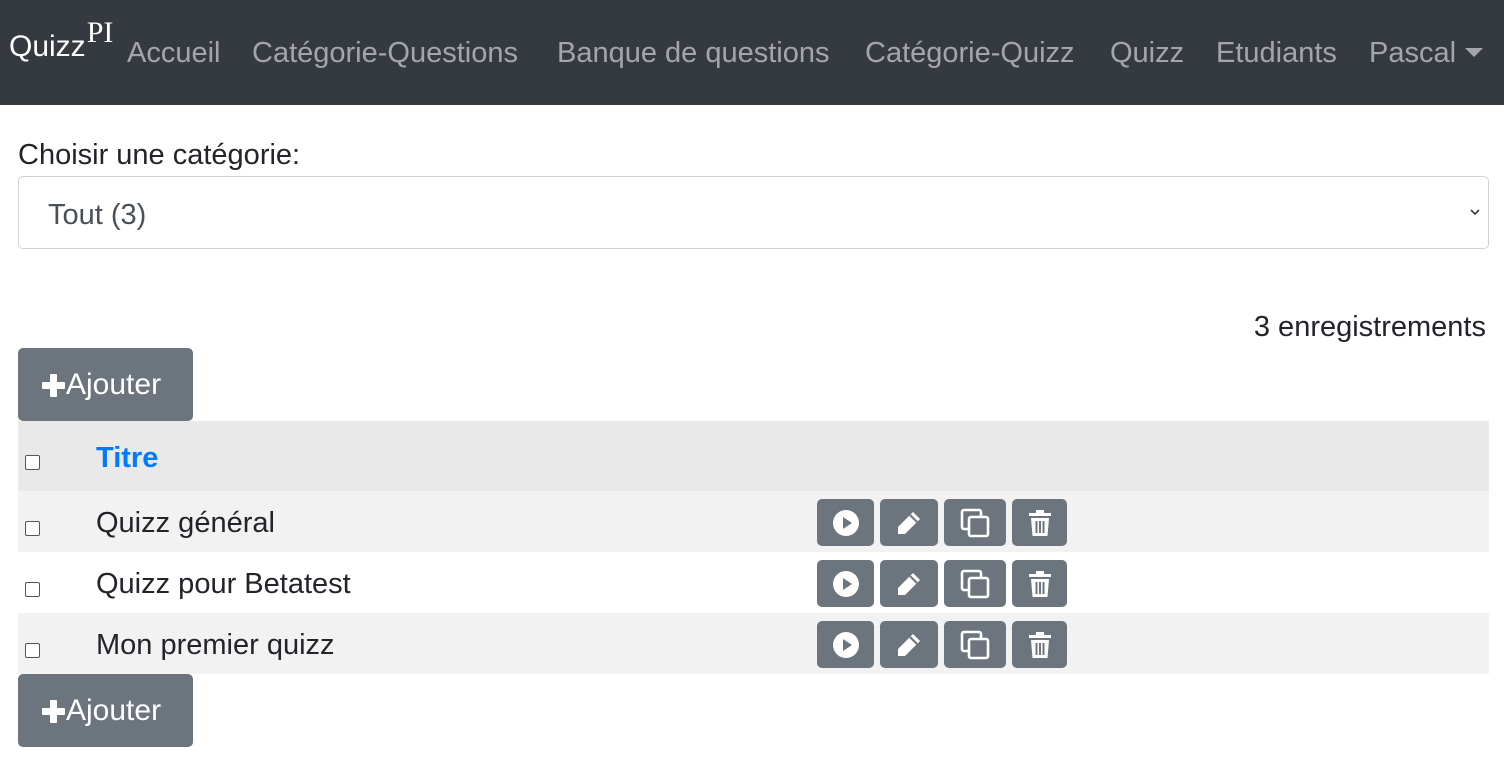 This screenshot has width=1504, height=782. I want to click on brand-name: Quizz, so click(47, 46).